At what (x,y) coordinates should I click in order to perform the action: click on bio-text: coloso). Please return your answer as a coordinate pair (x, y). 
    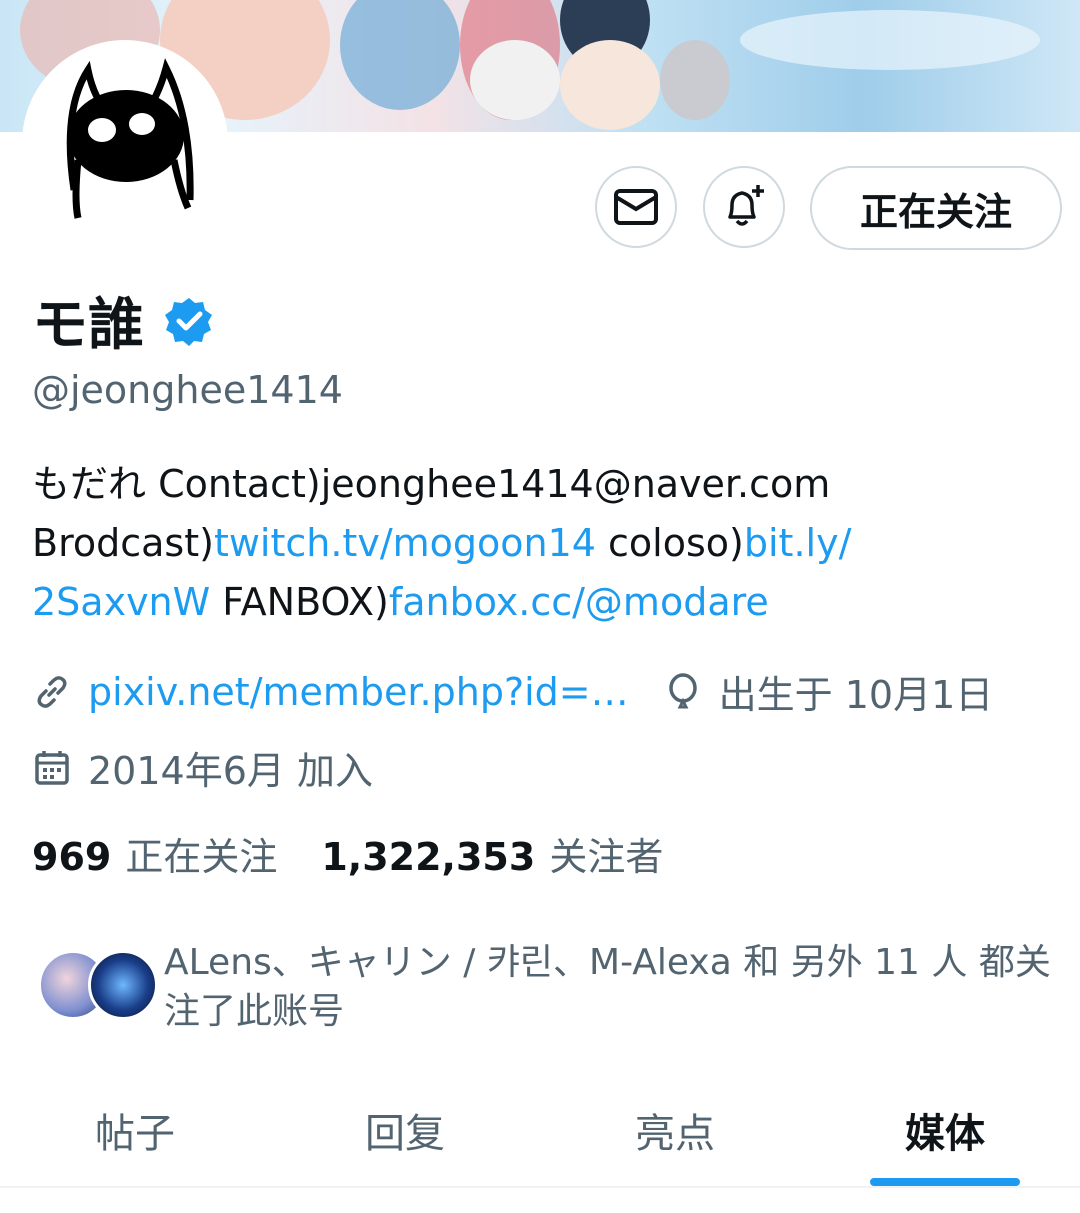
    Looking at the image, I should click on (669, 543).